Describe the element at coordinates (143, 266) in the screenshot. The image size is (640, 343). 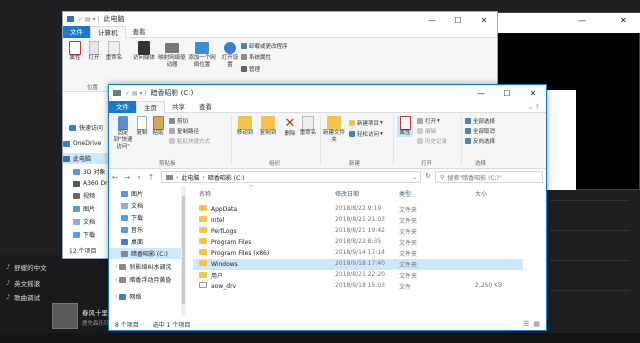
I see `nav-item-drive-d: › 刹影绮纠水调沈` at that location.